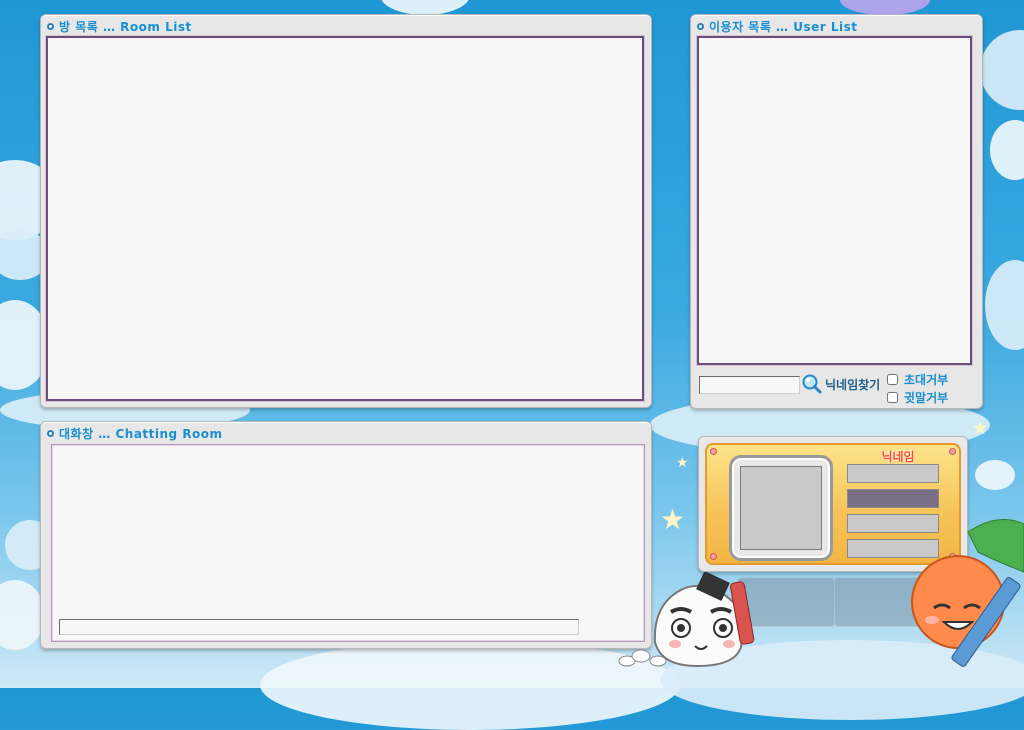 The width and height of the screenshot is (1024, 730). What do you see at coordinates (319, 627) in the screenshot?
I see `chat-input` at bounding box center [319, 627].